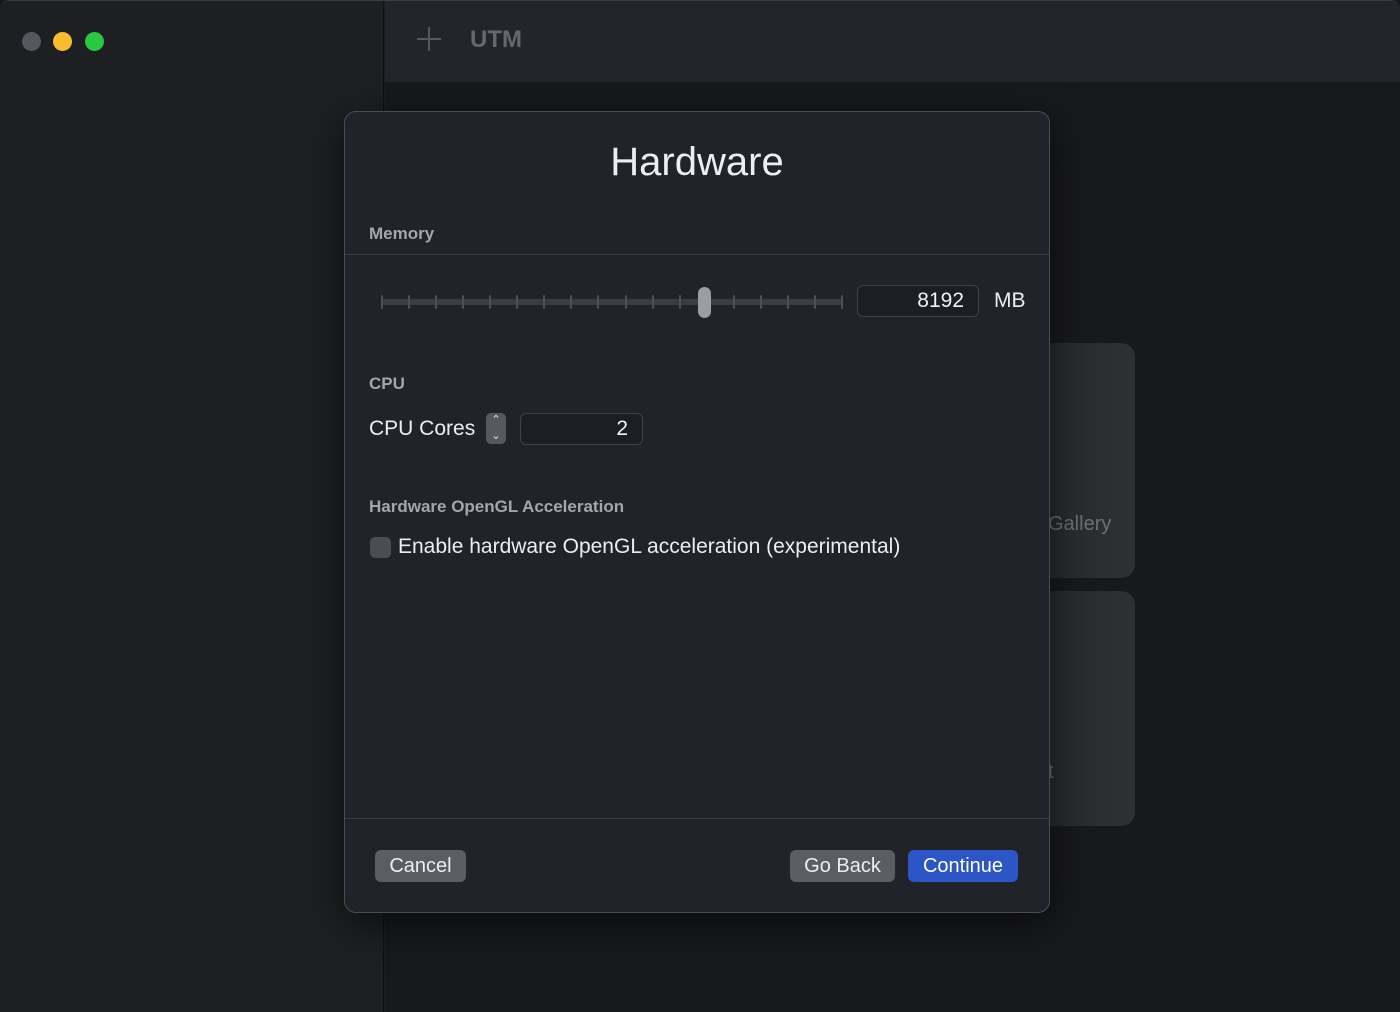 The image size is (1400, 1012). What do you see at coordinates (842, 866) in the screenshot?
I see `go-back-button: Go Back` at bounding box center [842, 866].